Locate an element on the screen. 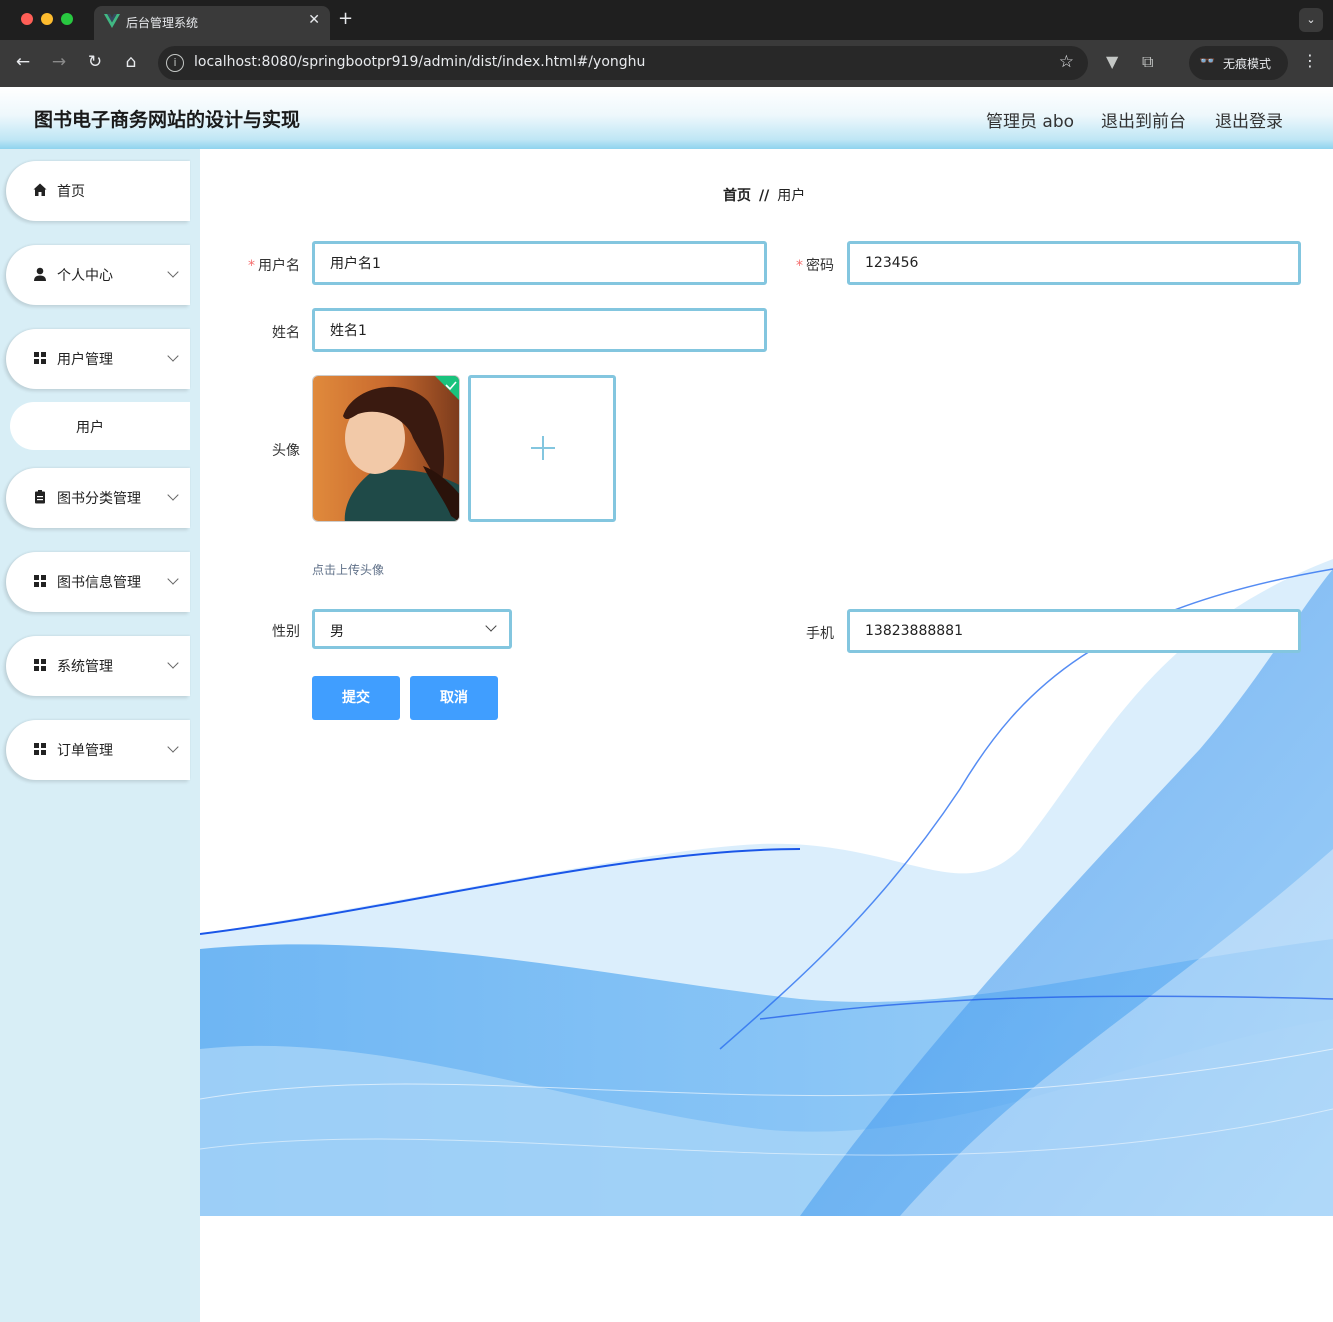  sidebar-item-user-management: 用户管理 is located at coordinates (98, 359).